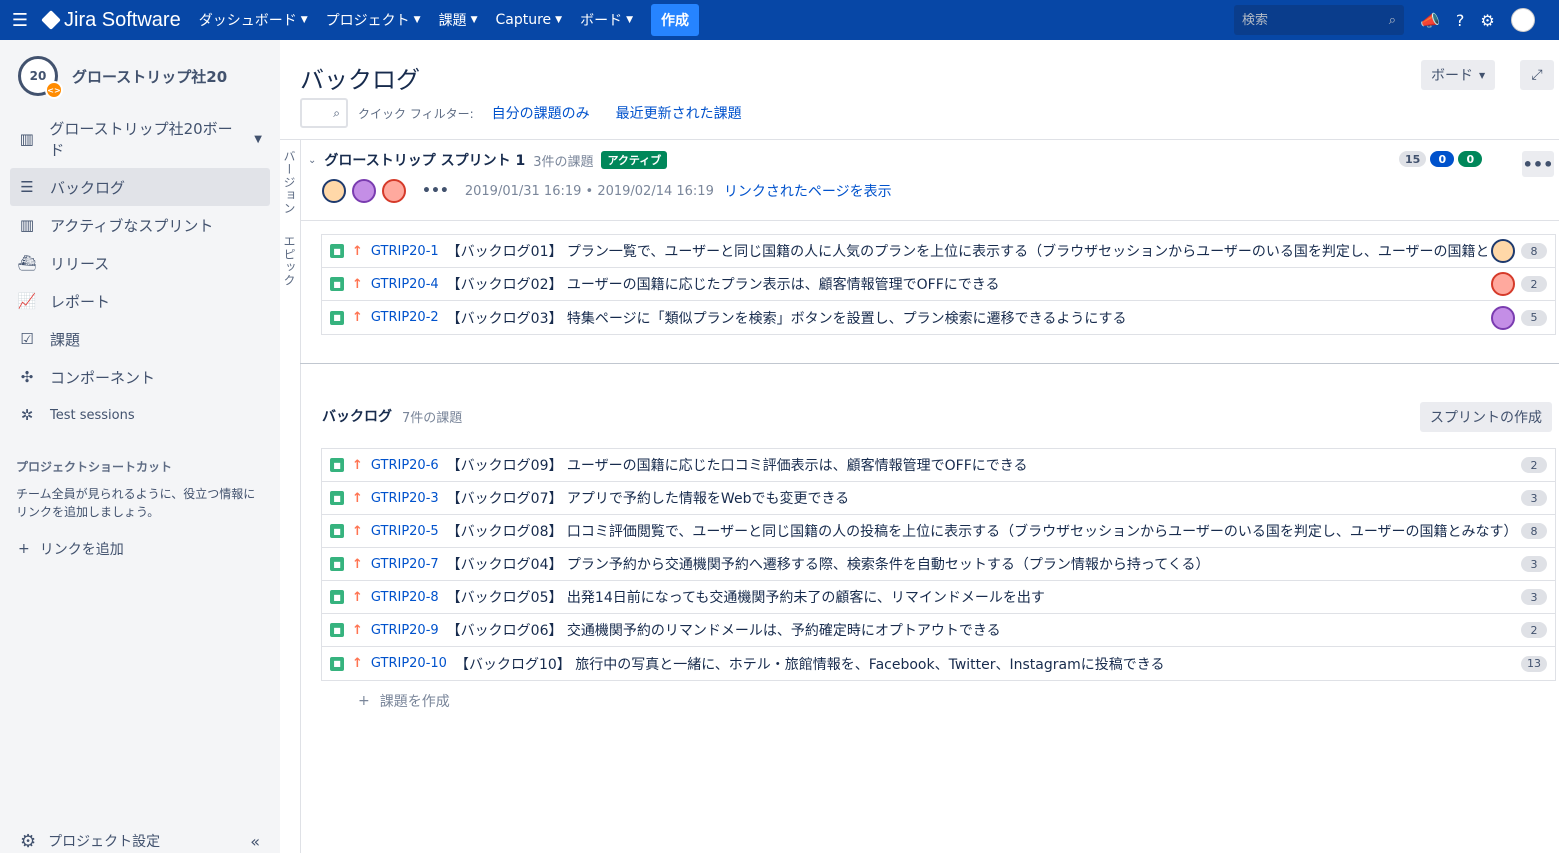 This screenshot has width=1559, height=853. Describe the element at coordinates (1534, 597) in the screenshot. I see `estimate-badge: 3` at that location.